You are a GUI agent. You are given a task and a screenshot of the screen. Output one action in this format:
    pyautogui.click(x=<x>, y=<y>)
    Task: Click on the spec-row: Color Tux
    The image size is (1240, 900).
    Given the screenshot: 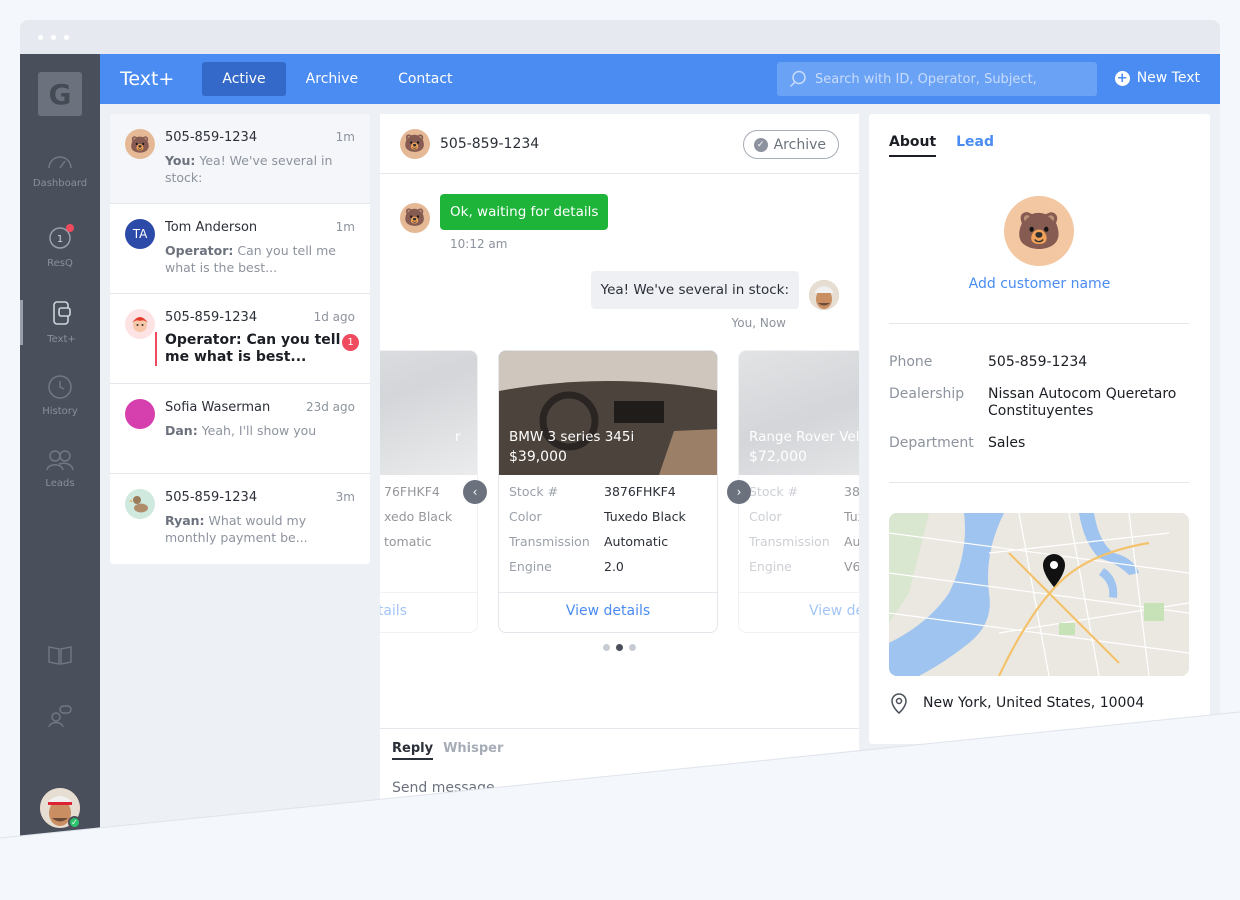 What is the action you would take?
    pyautogui.click(x=799, y=516)
    